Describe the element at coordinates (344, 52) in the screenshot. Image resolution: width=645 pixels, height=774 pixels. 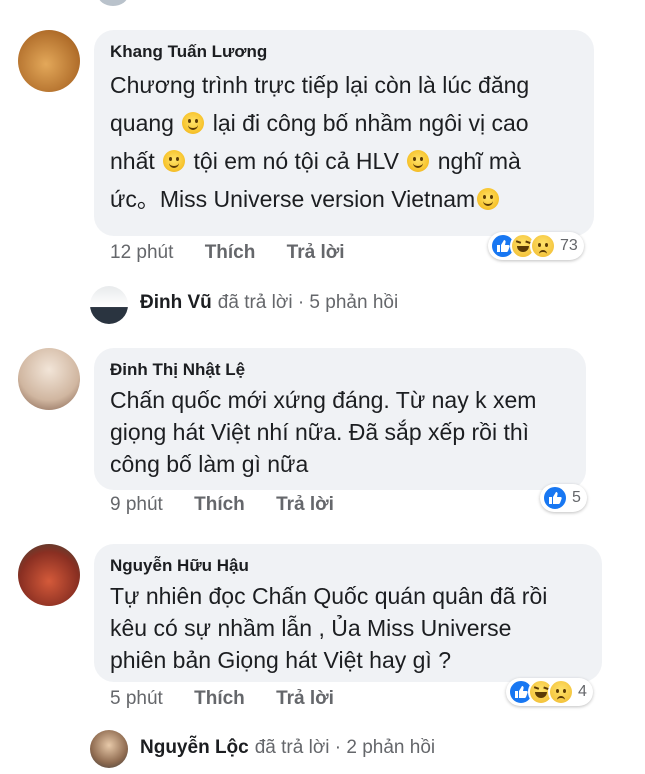
I see `comment-author: Khang Tuấn Lương` at that location.